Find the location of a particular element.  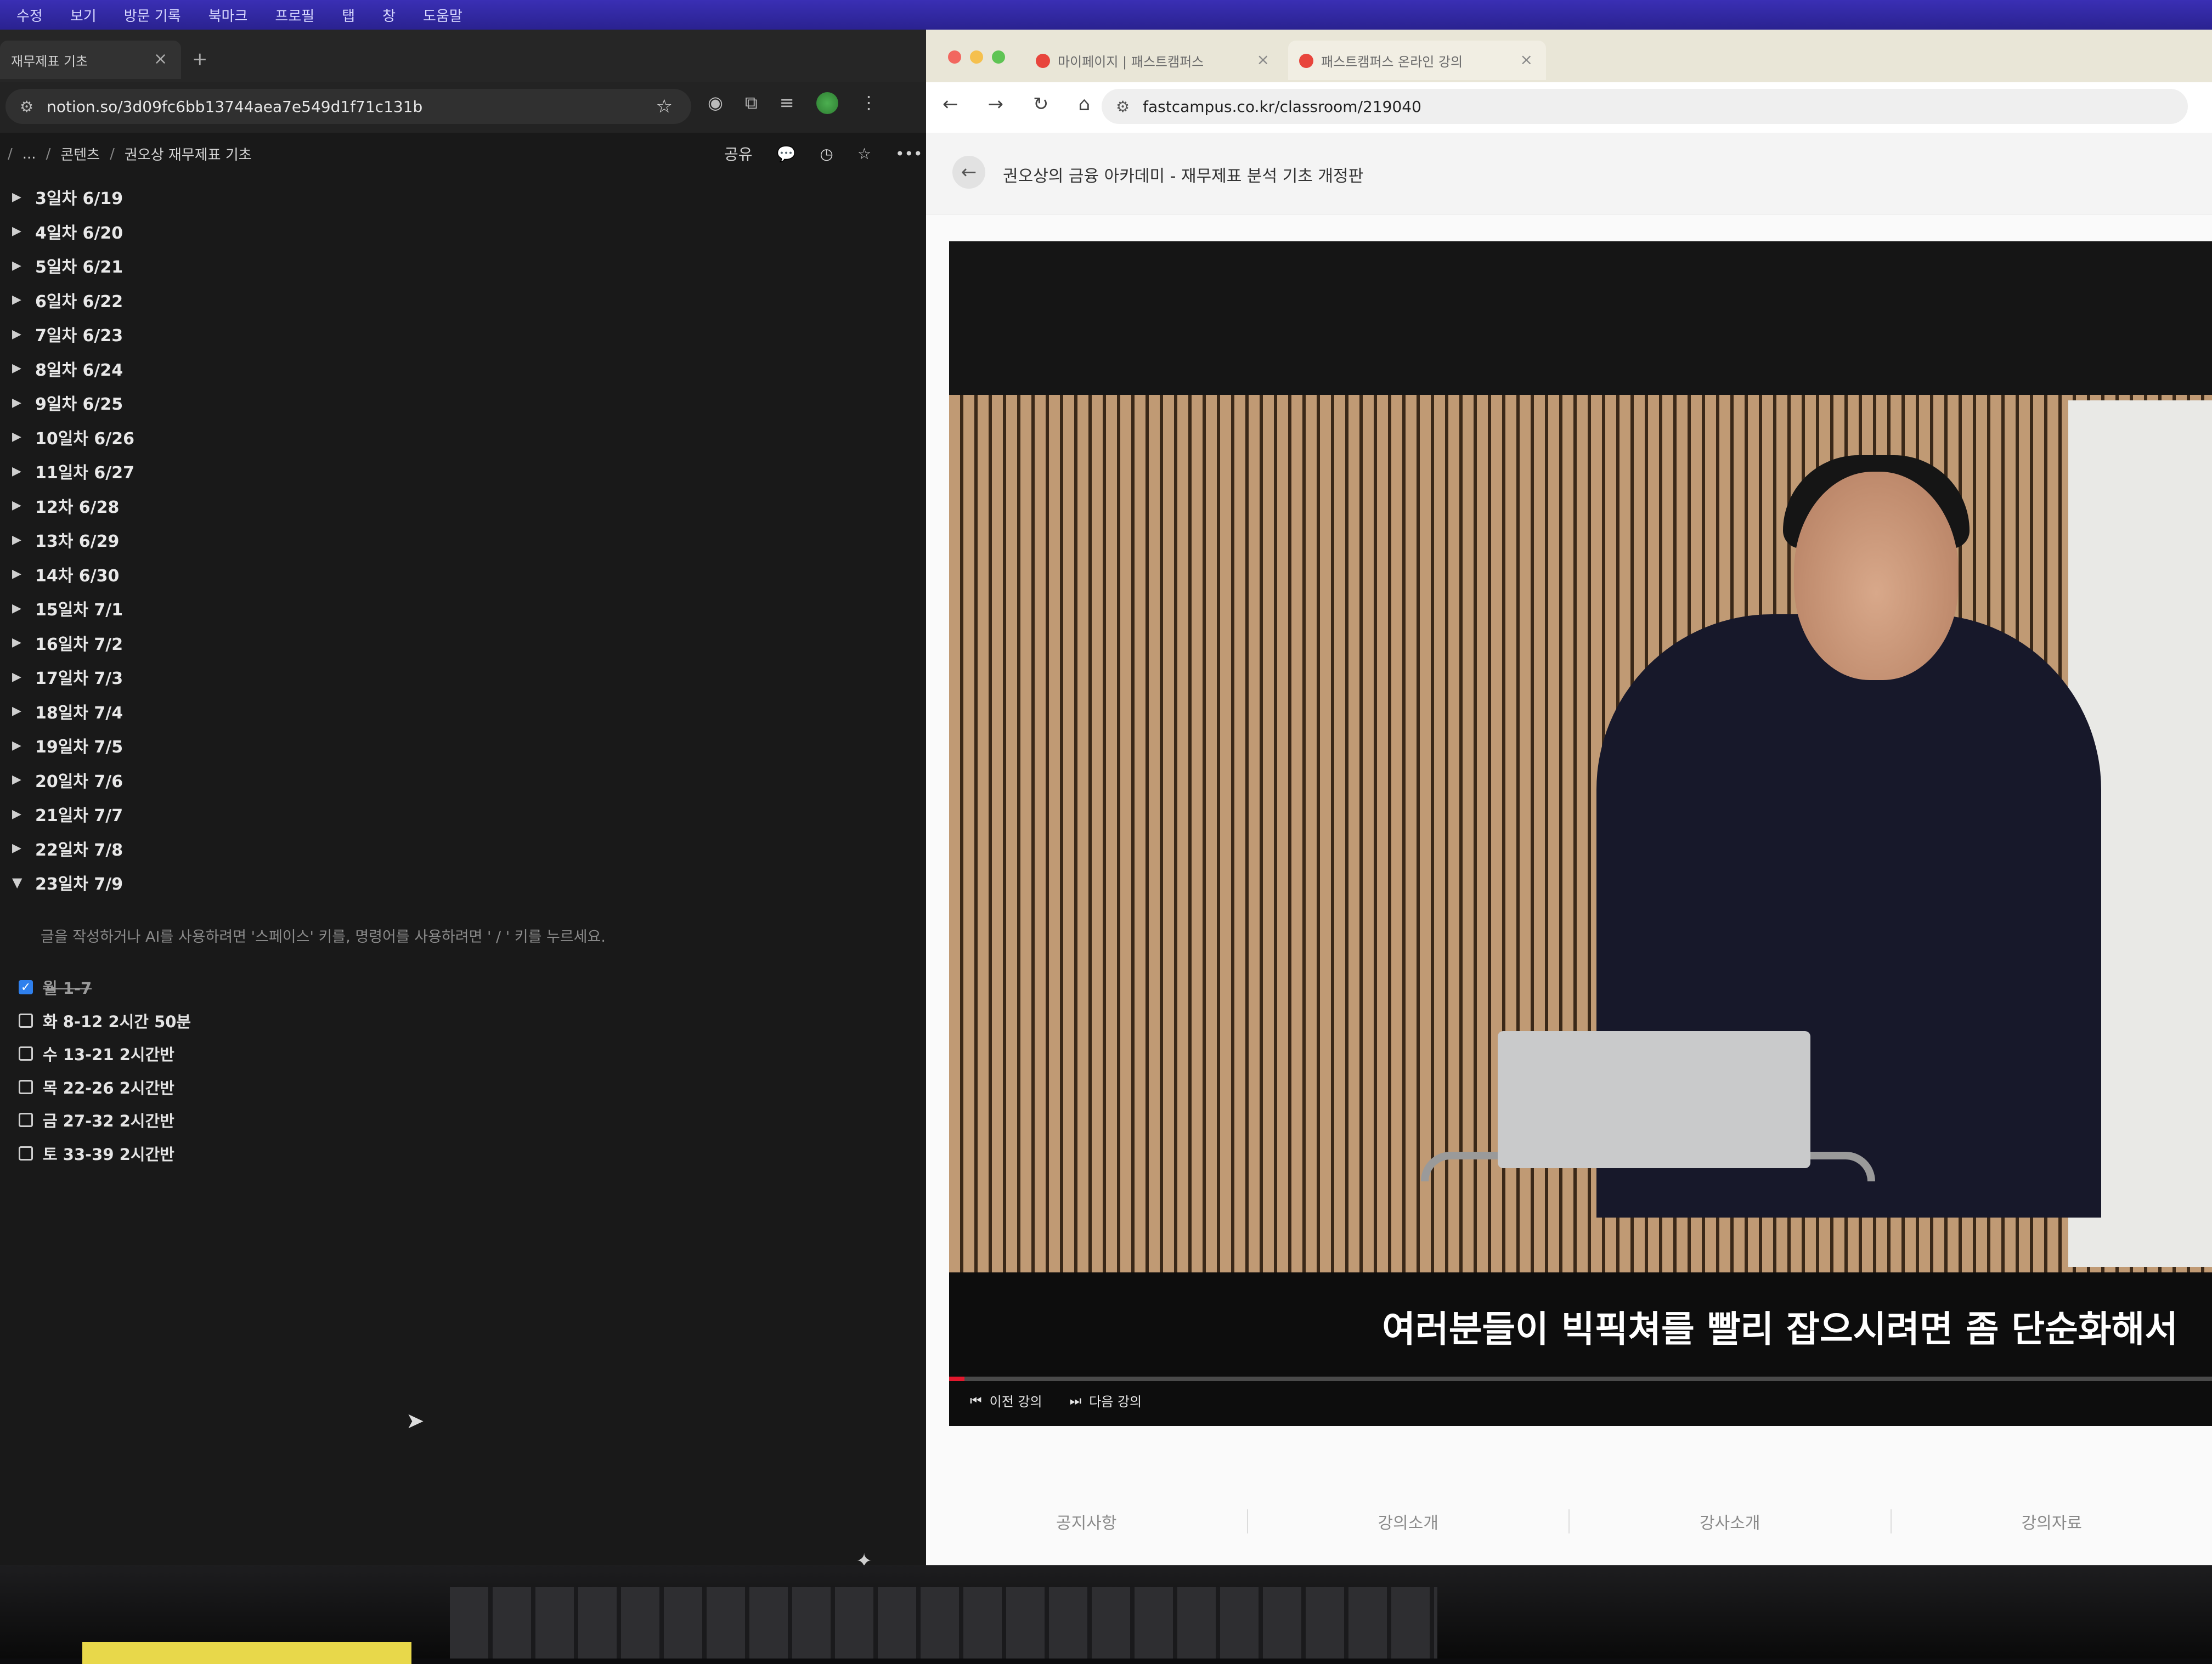

more-icon: ••• is located at coordinates (909, 154).